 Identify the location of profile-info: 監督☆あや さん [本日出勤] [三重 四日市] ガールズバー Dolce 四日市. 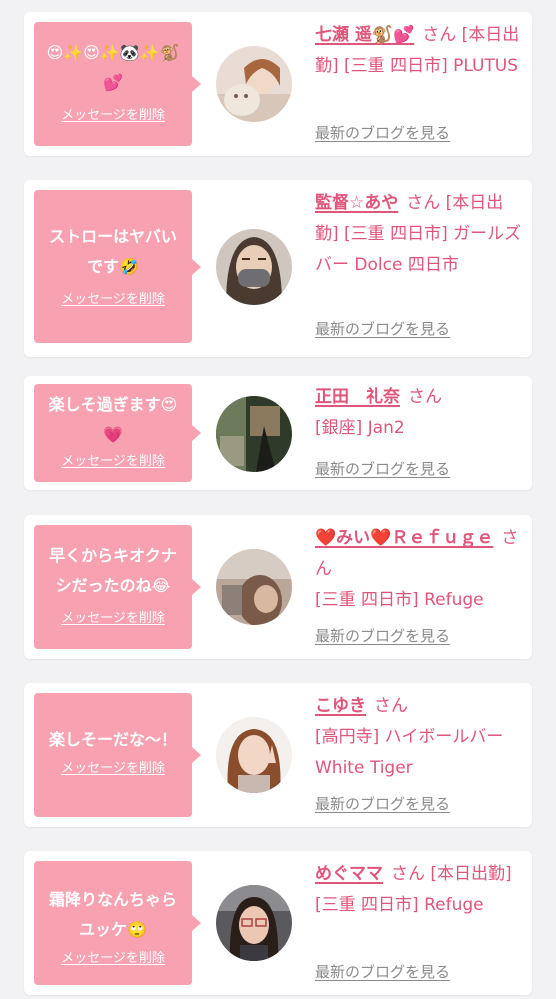
(420, 234).